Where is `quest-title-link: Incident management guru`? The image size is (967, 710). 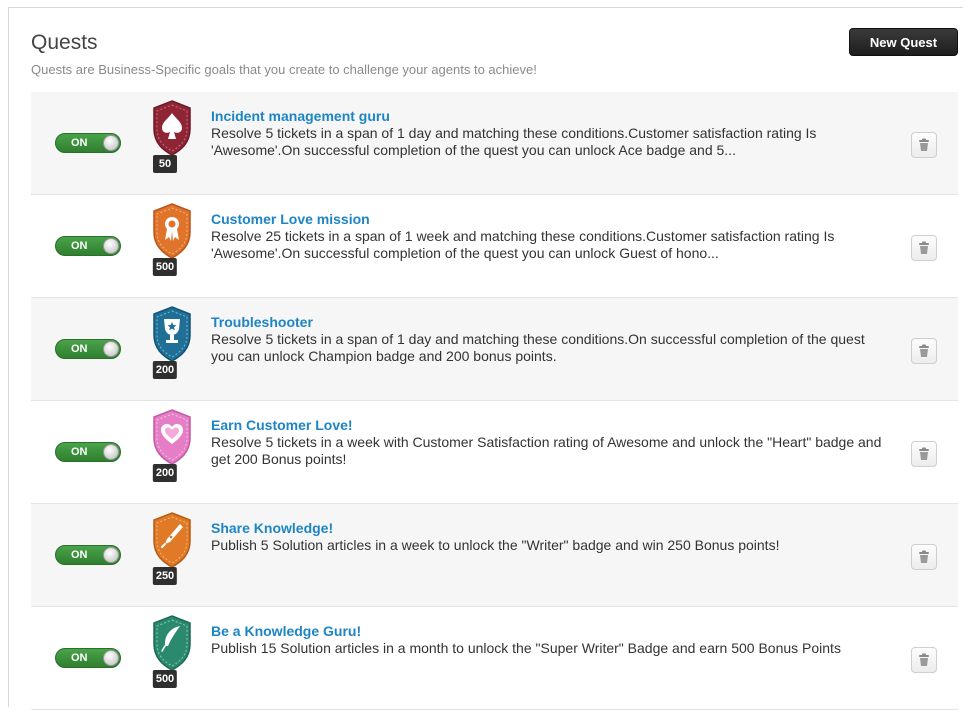 quest-title-link: Incident management guru is located at coordinates (551, 116).